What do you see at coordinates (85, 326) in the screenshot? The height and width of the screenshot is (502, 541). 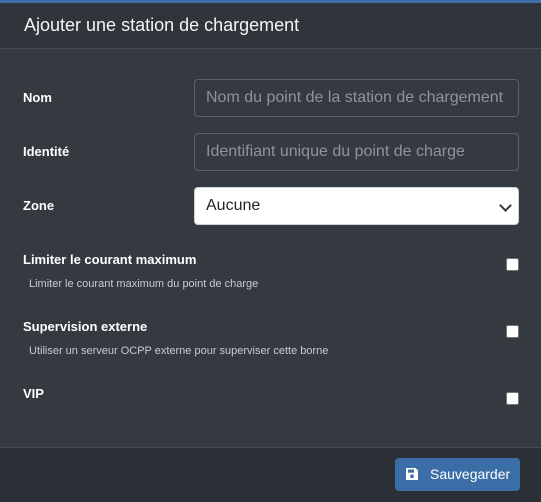 I see `external-supervision-label: Supervision externe` at bounding box center [85, 326].